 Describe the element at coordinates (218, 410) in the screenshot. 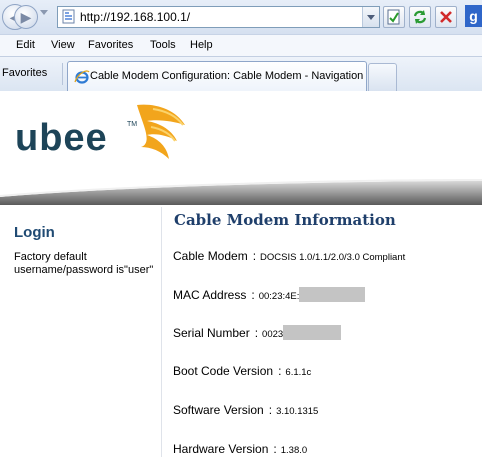

I see `info-label: Software Version` at that location.